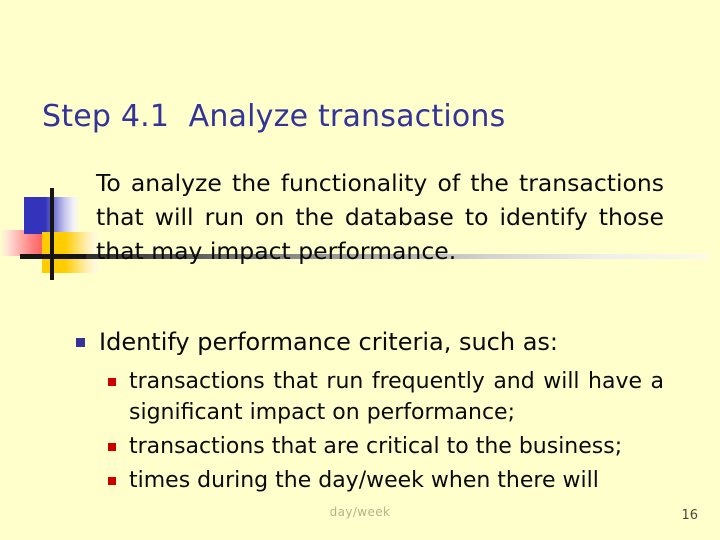 This screenshot has width=720, height=540. I want to click on slide-title: Step 4.1 Analyze transactions, so click(274, 116).